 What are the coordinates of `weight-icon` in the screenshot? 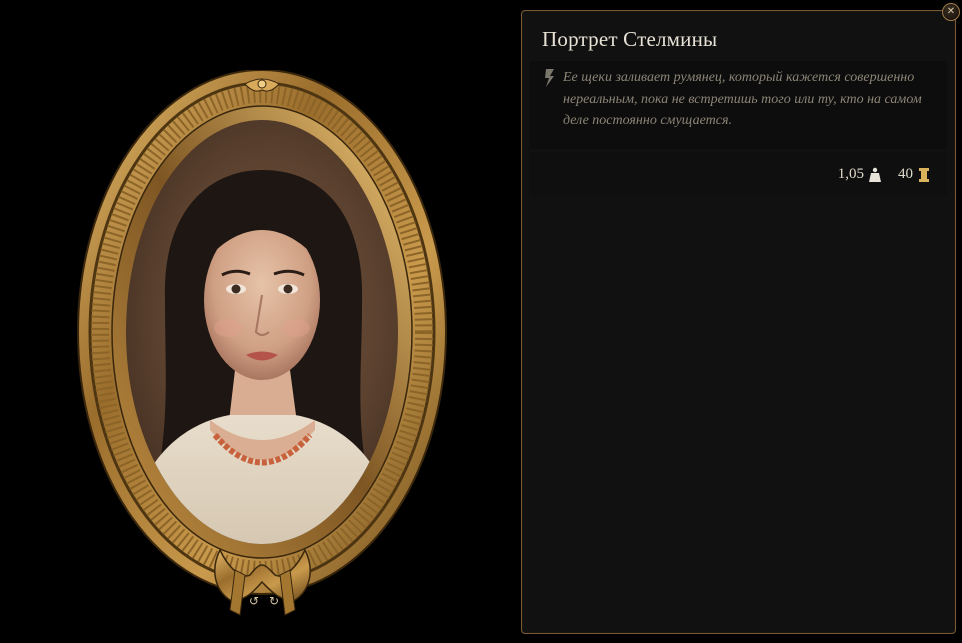 It's located at (875, 174).